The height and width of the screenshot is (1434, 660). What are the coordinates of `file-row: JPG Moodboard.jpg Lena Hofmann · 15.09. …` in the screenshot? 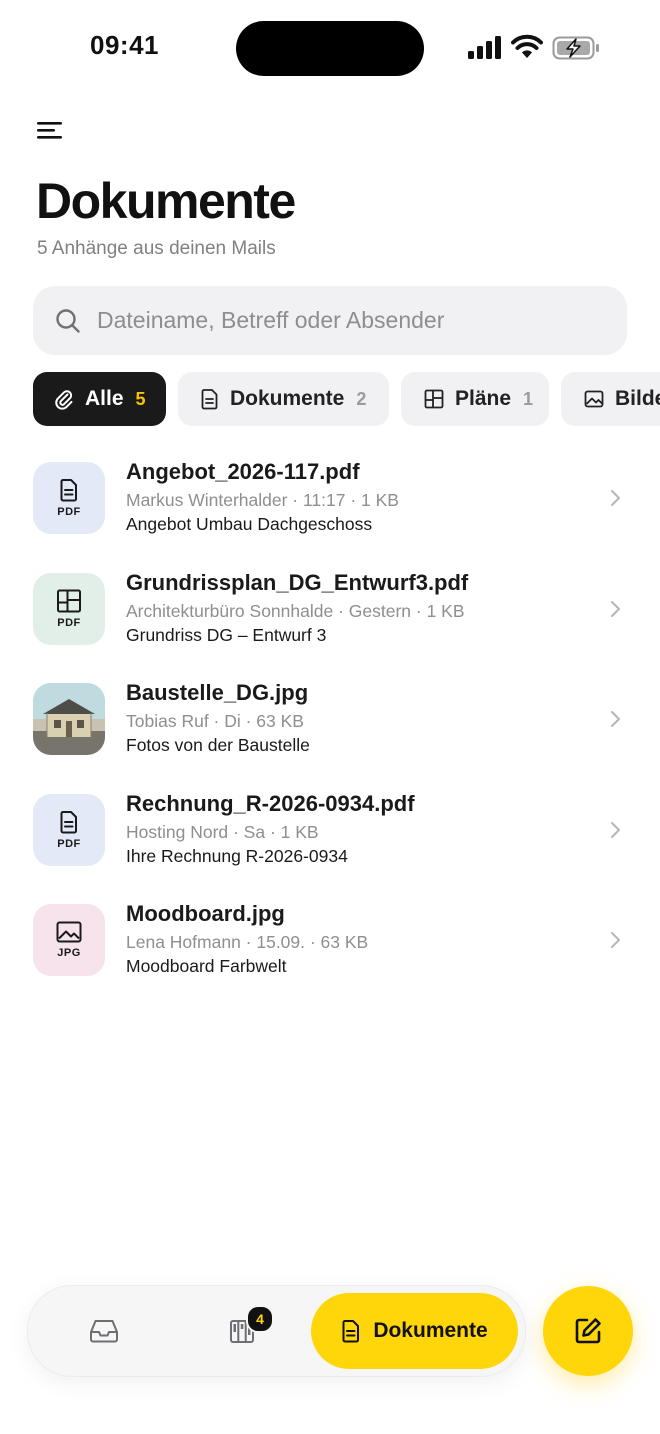 It's located at (333, 947).